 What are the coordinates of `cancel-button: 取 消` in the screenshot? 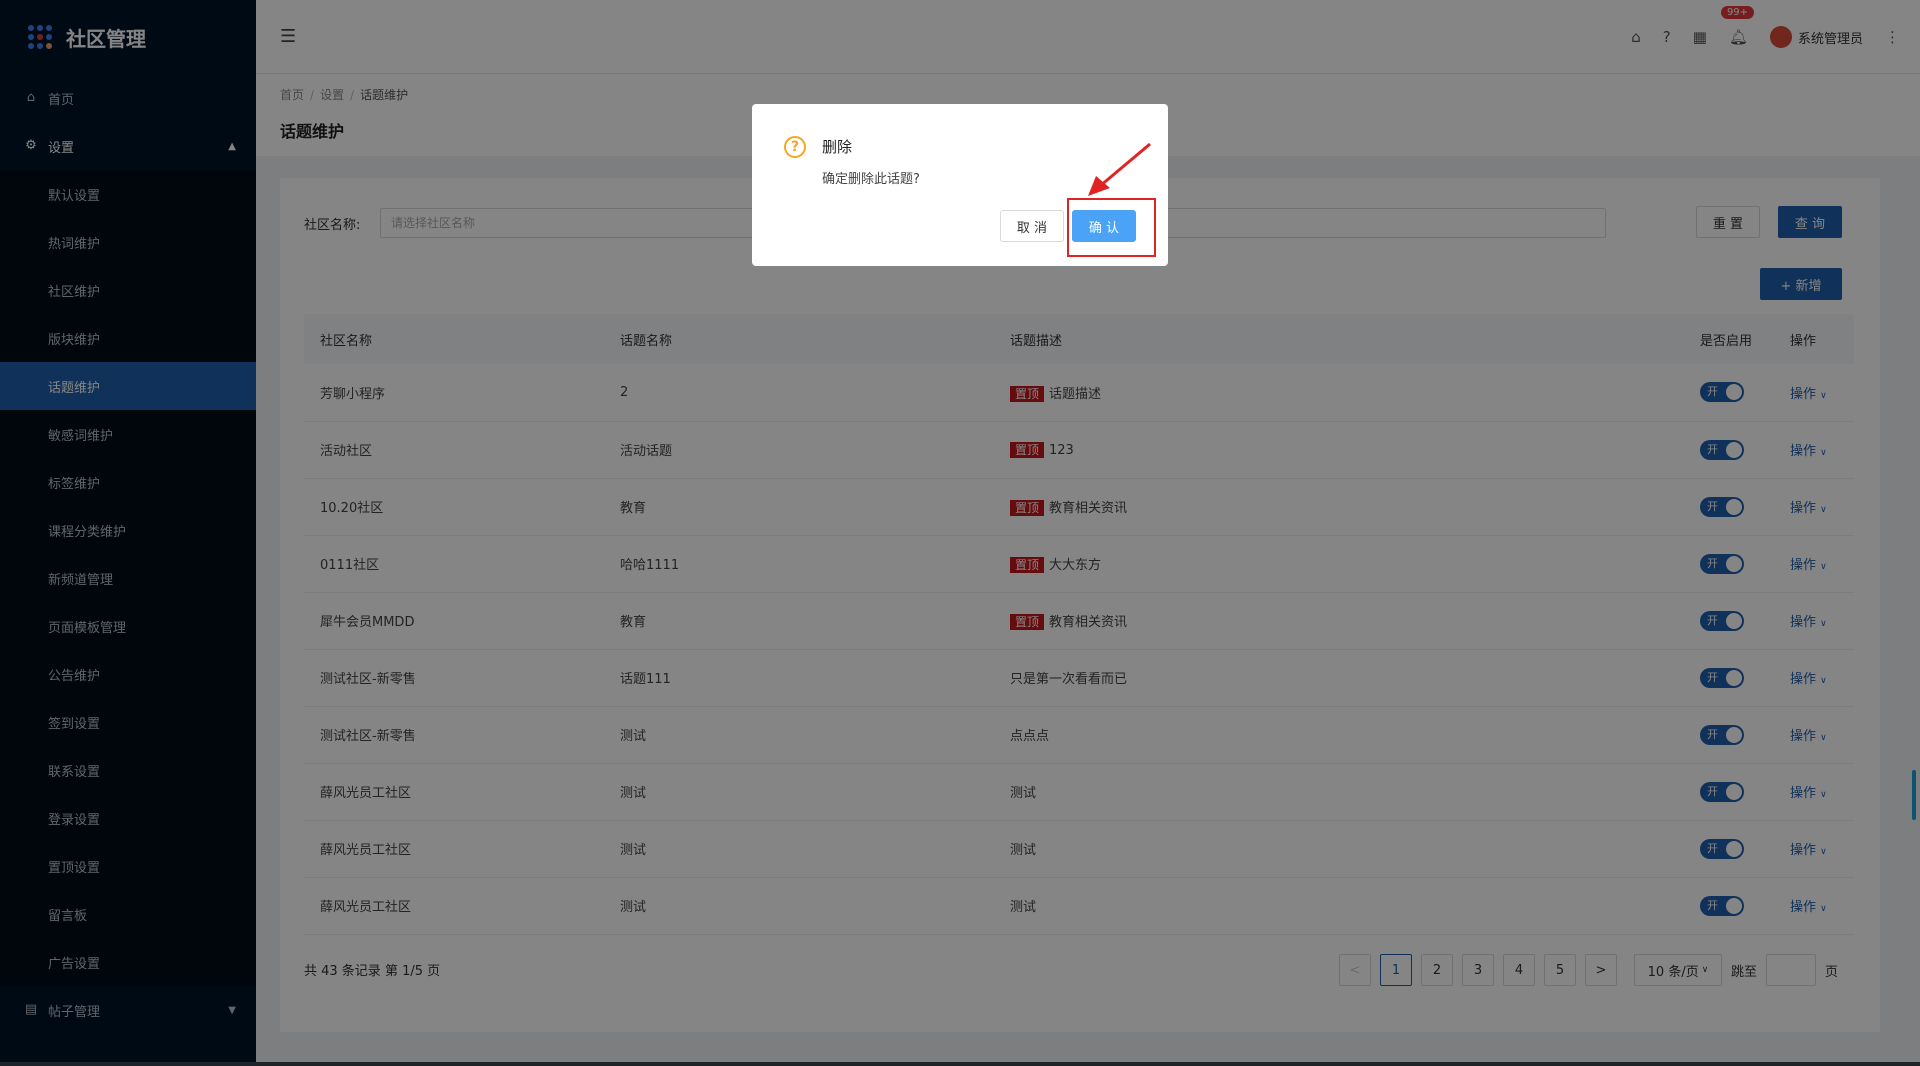 It's located at (1032, 226).